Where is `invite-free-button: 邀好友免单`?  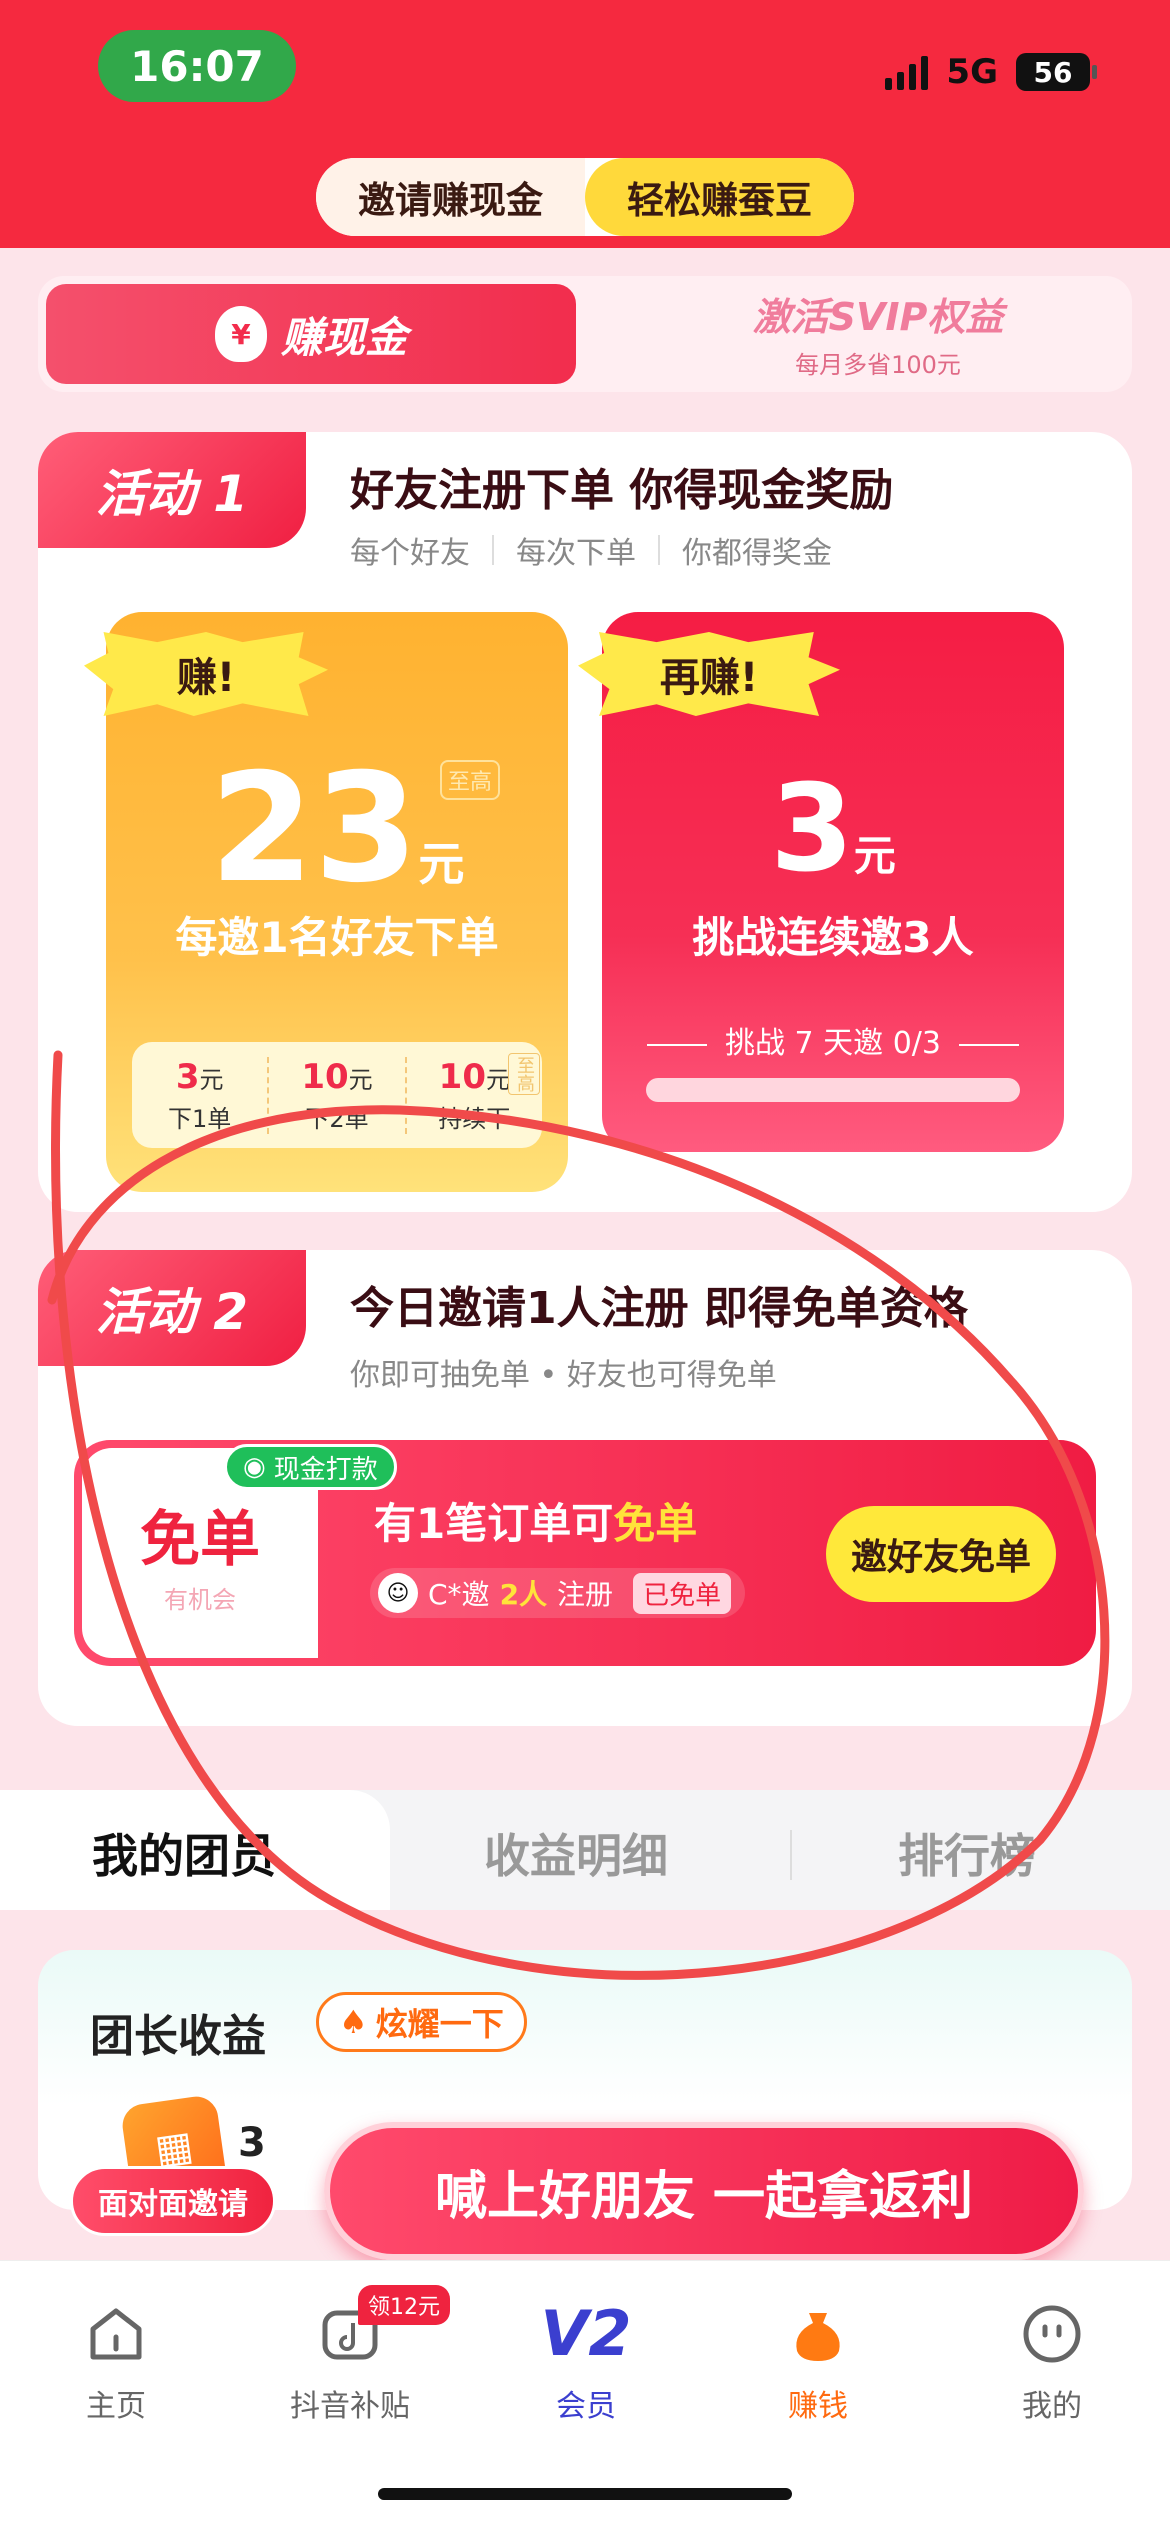 invite-free-button: 邀好友免单 is located at coordinates (941, 1554).